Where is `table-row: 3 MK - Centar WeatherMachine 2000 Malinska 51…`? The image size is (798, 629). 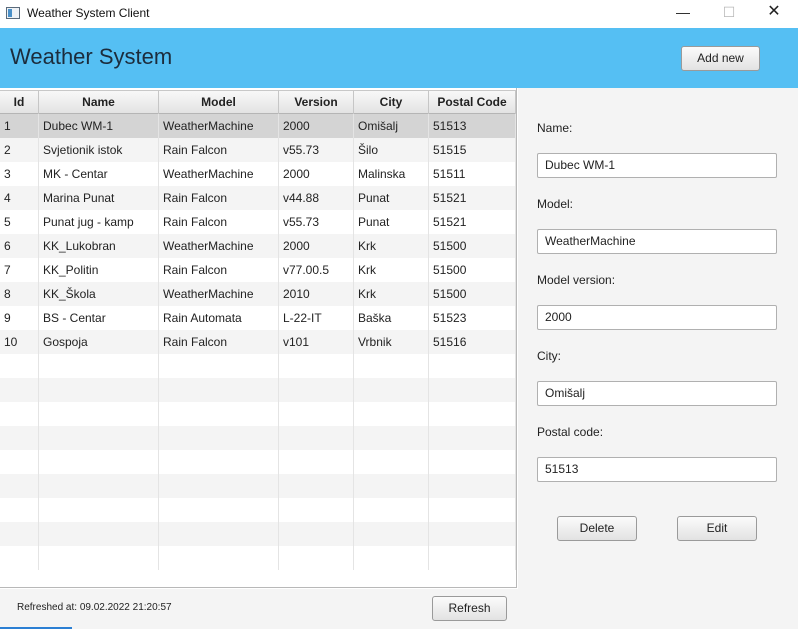
table-row: 3 MK - Centar WeatherMachine 2000 Malinska 51… is located at coordinates (258, 174).